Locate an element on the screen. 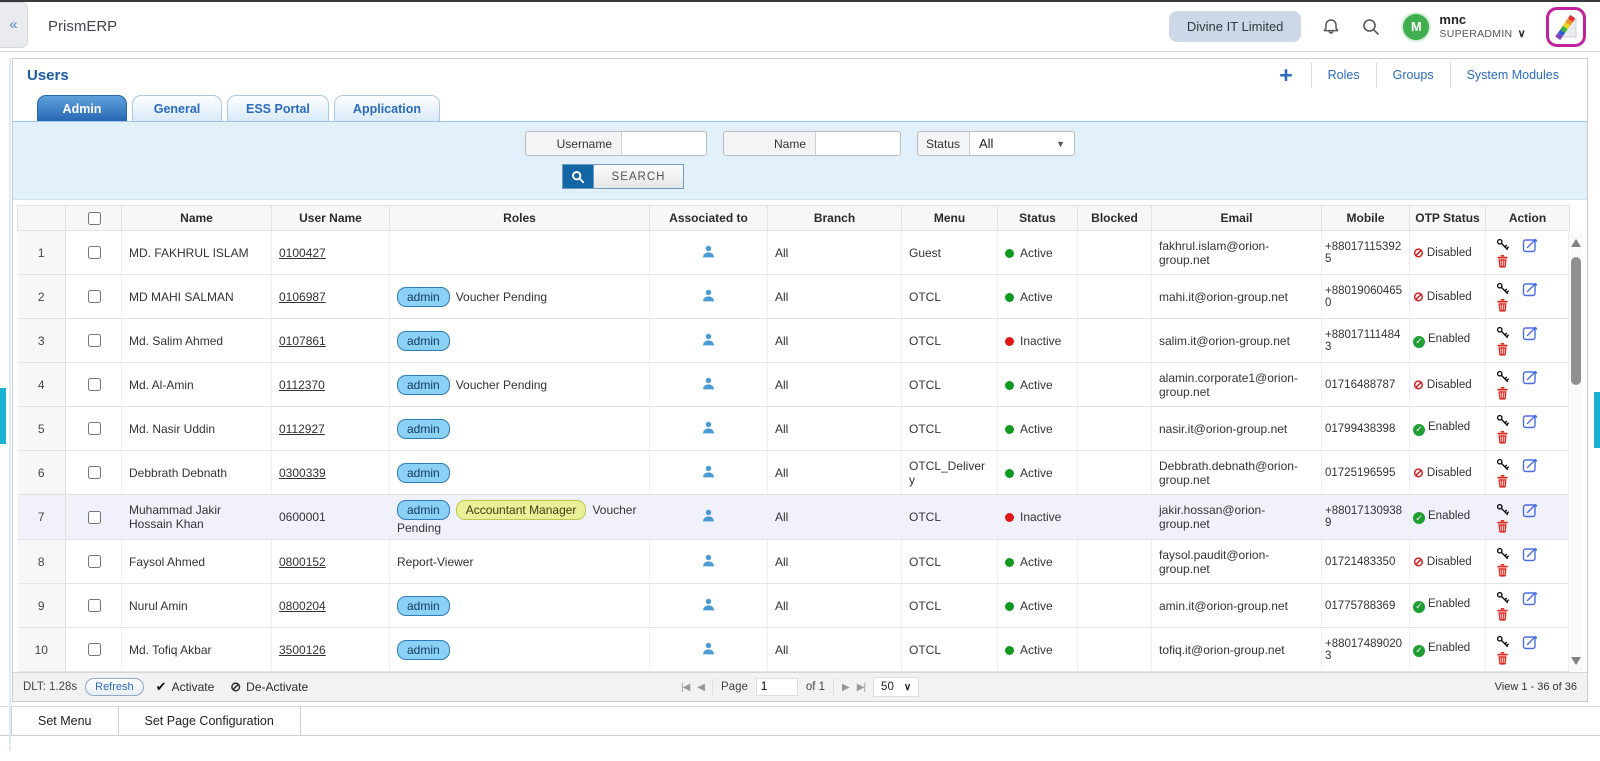 The image size is (1600, 761). page-size-select: 50 ∨ is located at coordinates (896, 687).